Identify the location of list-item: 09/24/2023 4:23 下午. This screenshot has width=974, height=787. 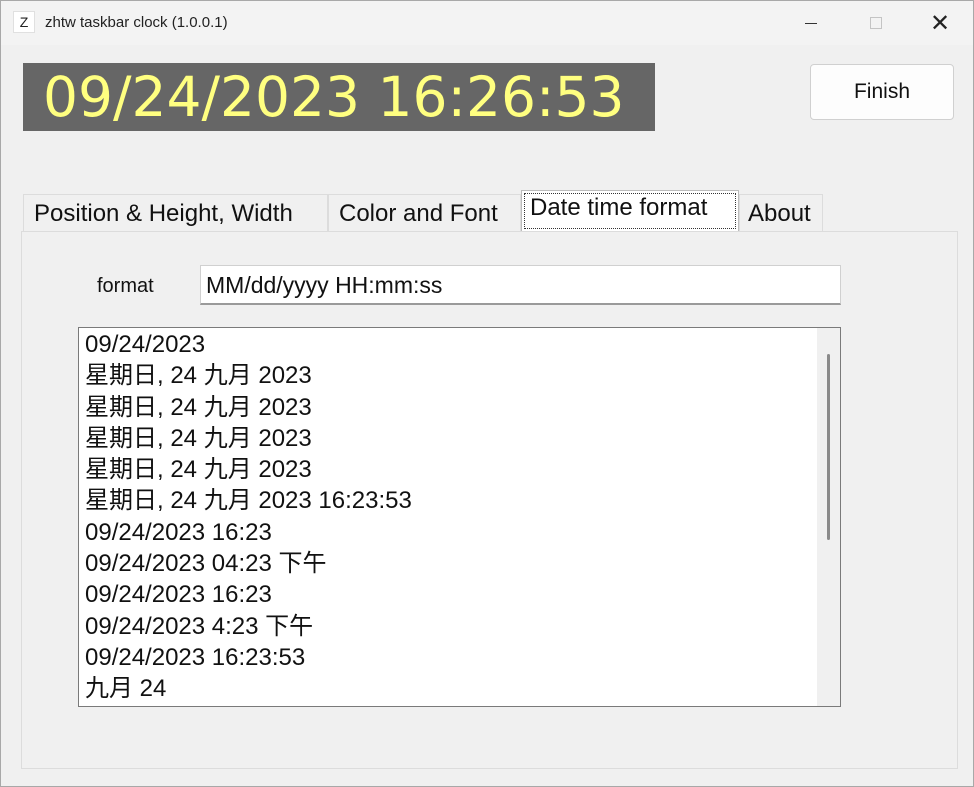
(459, 625).